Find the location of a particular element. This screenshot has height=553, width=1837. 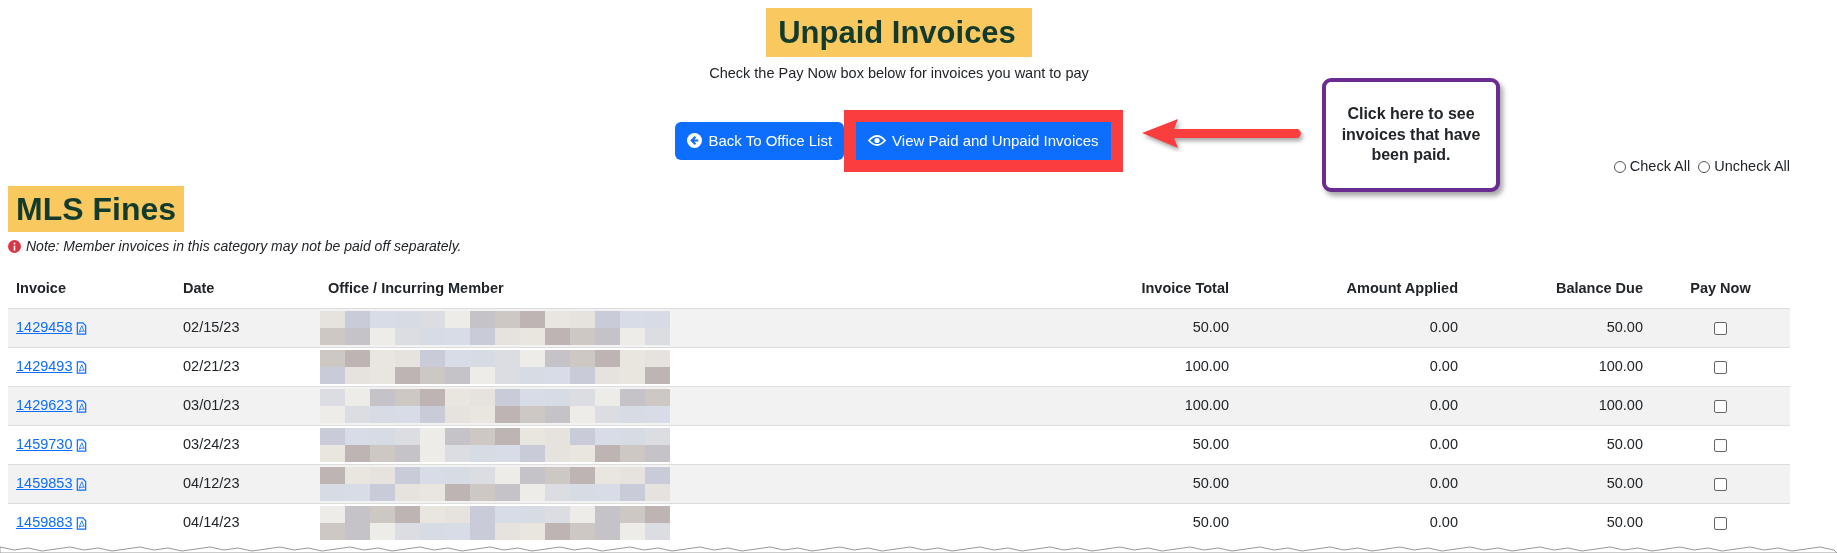

instruction-text: Check the Pay Now box below for invoices you want to pay is located at coordinates (899, 74).